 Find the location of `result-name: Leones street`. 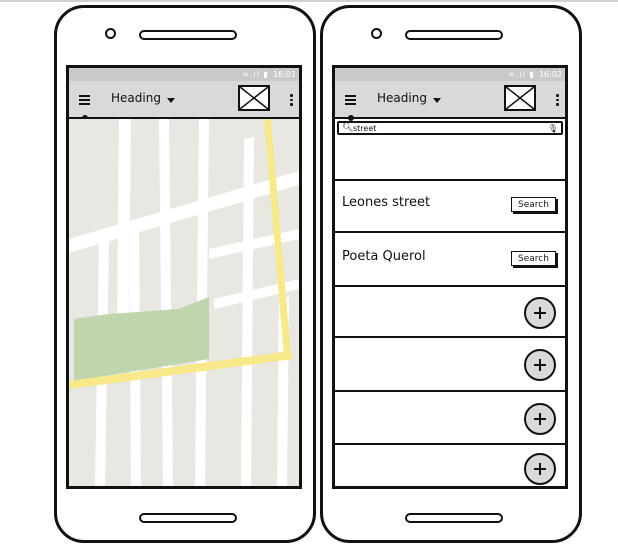

result-name: Leones street is located at coordinates (386, 202).